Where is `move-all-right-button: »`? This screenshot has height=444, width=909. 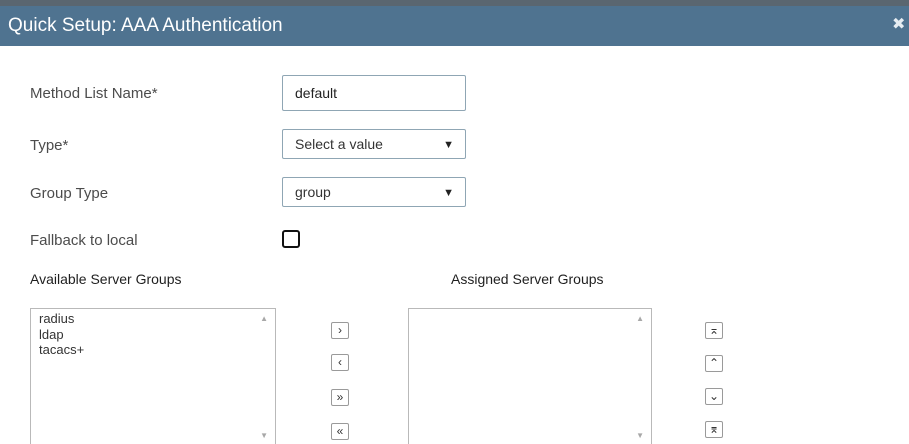
move-all-right-button: » is located at coordinates (340, 397).